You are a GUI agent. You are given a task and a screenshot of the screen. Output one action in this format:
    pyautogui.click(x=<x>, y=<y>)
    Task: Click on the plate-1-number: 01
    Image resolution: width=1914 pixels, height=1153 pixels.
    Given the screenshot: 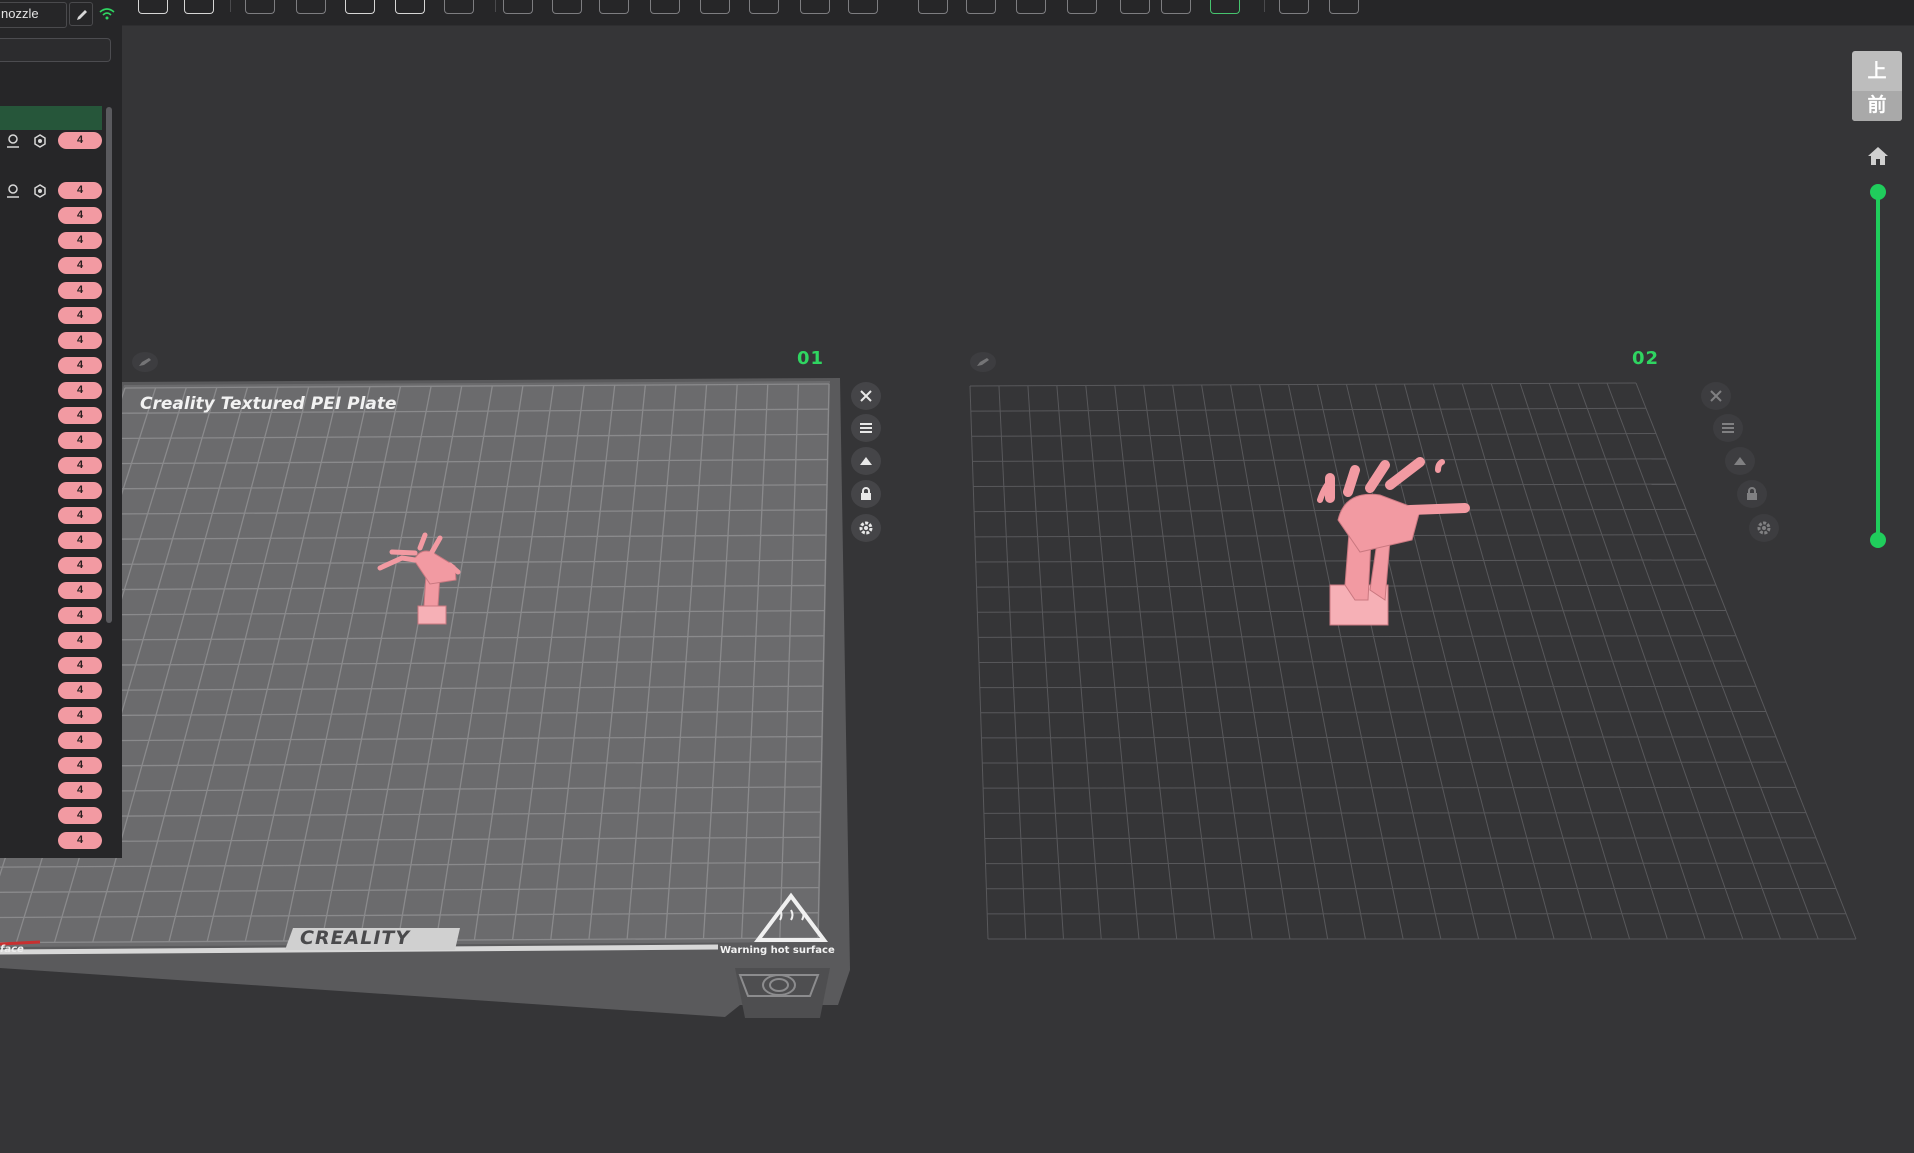 What is the action you would take?
    pyautogui.click(x=810, y=358)
    